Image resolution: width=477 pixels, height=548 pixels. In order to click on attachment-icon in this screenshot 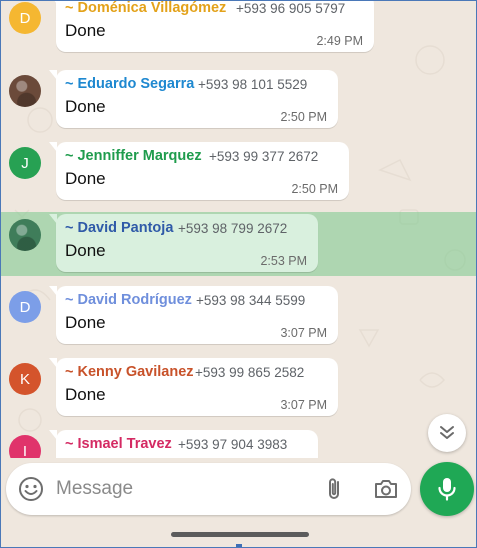, I will do `click(335, 489)`.